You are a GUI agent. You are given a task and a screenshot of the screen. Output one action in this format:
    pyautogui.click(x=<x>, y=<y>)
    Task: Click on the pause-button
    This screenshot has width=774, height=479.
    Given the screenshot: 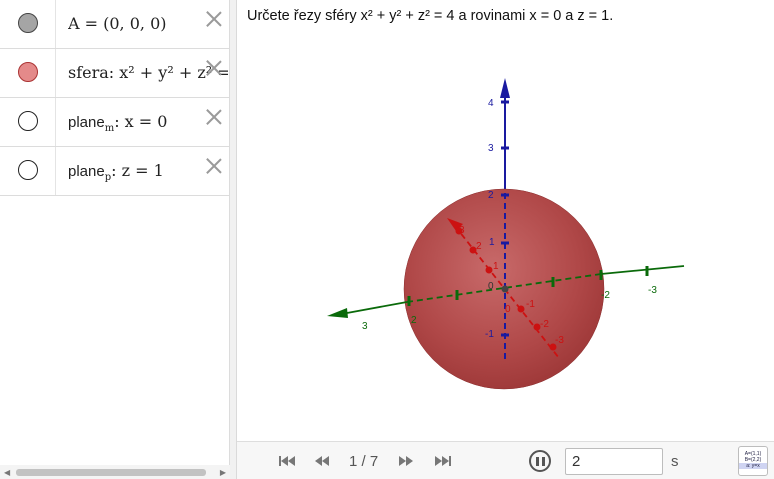 What is the action you would take?
    pyautogui.click(x=540, y=461)
    